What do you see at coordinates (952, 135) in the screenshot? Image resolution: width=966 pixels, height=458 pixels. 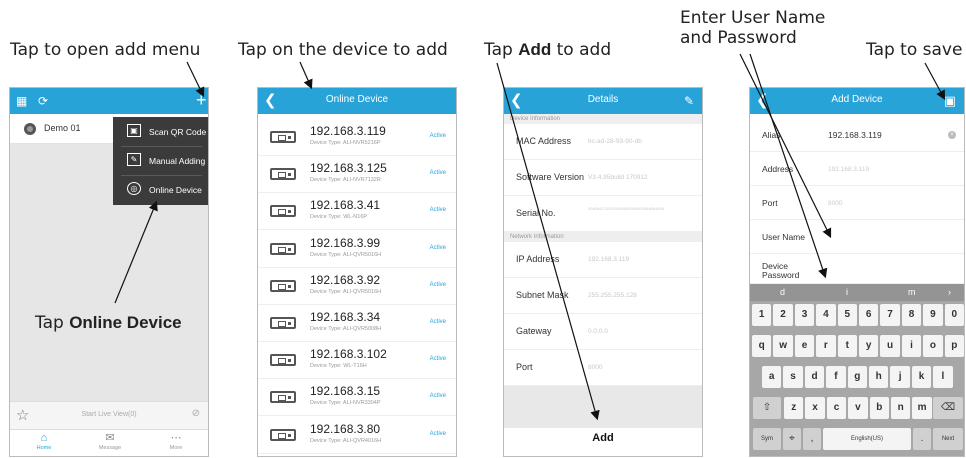 I see `clear-icon: ×` at bounding box center [952, 135].